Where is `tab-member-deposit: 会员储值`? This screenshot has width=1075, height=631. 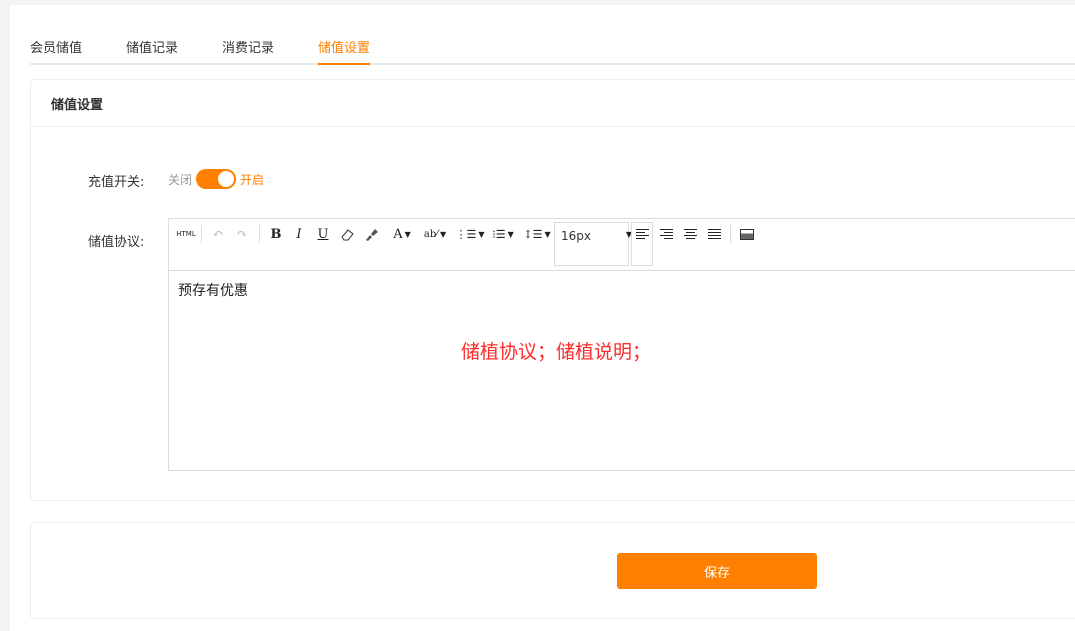 tab-member-deposit: 会员储值 is located at coordinates (56, 50).